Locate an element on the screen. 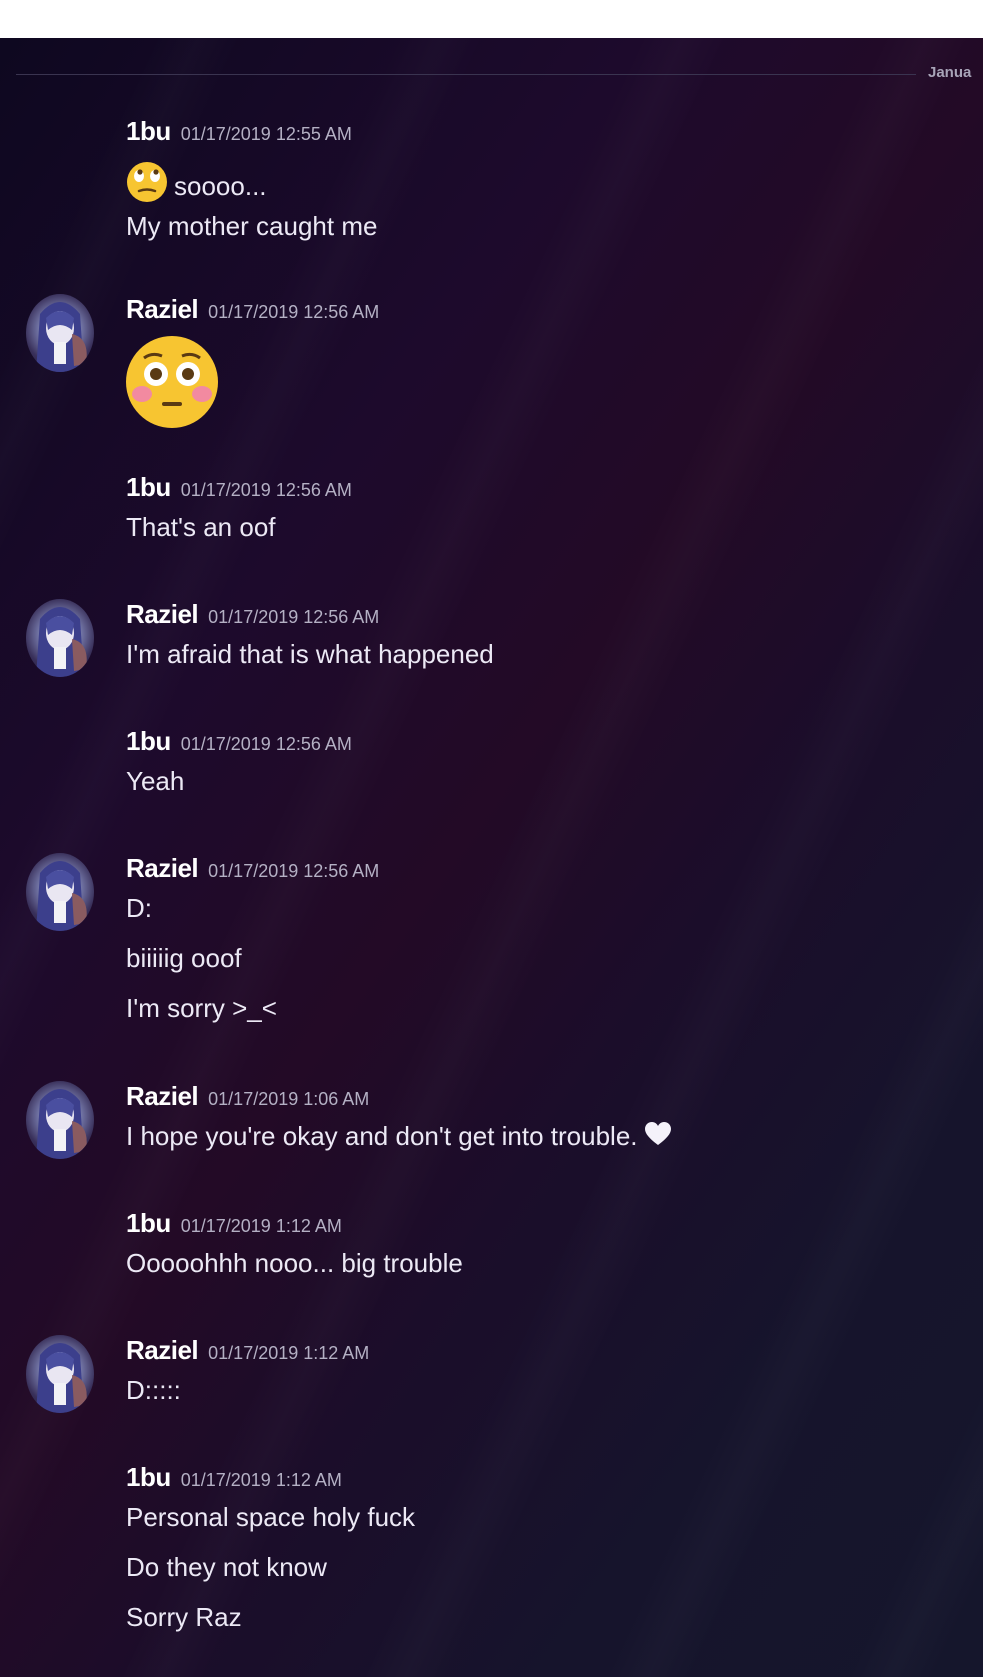 The image size is (983, 1677). message-text: Do they not know is located at coordinates (226, 1567).